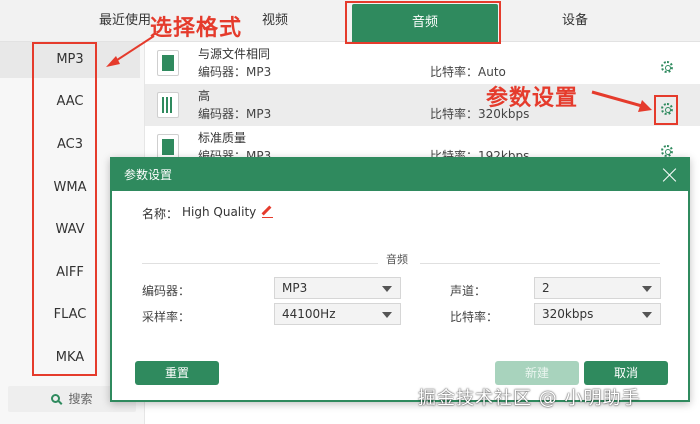  Describe the element at coordinates (337, 288) in the screenshot. I see `encoder-select: MP3` at that location.